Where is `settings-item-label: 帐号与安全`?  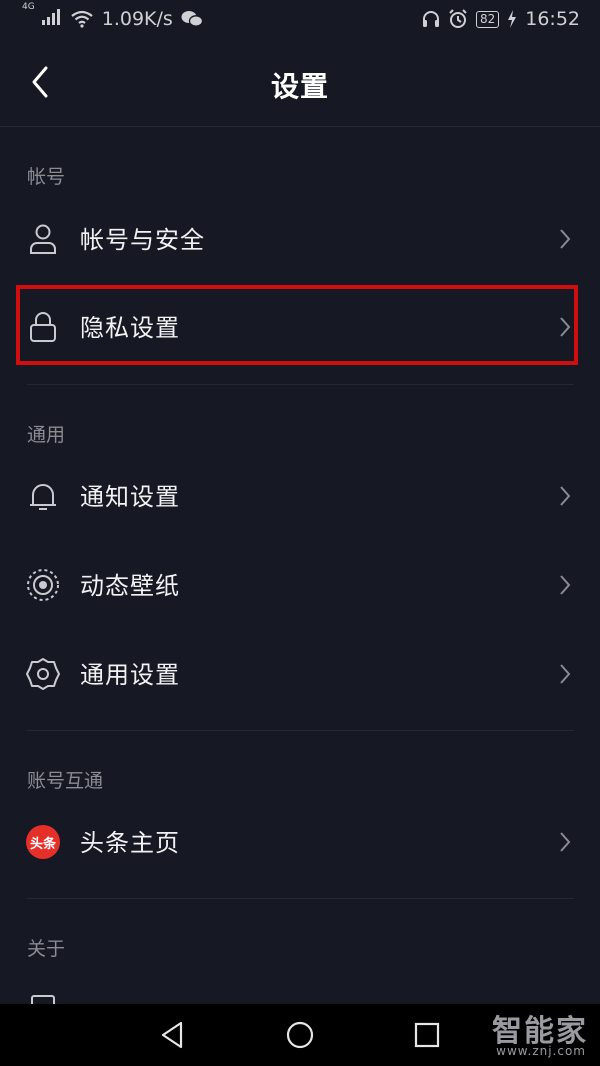
settings-item-label: 帐号与安全 is located at coordinates (142, 240).